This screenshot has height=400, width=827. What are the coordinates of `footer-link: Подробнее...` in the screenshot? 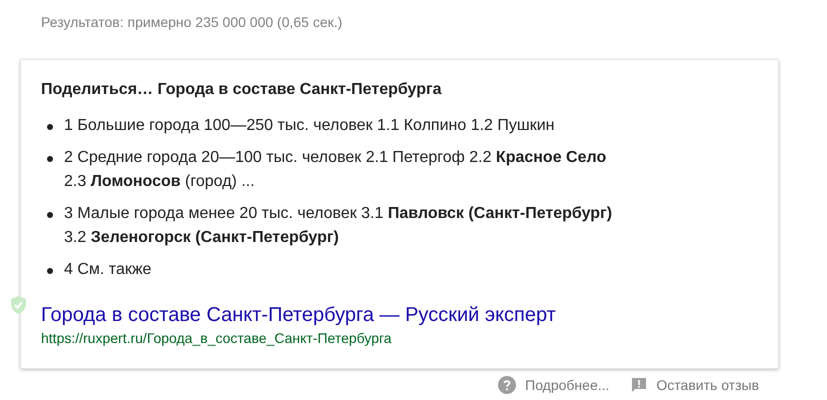 It's located at (554, 385).